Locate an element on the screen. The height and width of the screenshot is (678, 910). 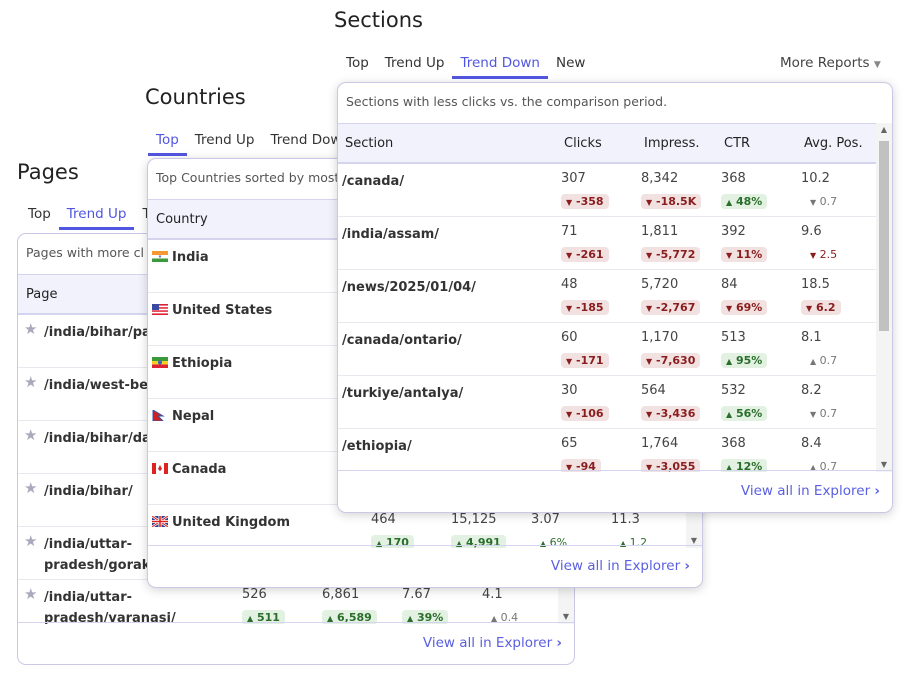
row-name: United Kingdom is located at coordinates (221, 522).